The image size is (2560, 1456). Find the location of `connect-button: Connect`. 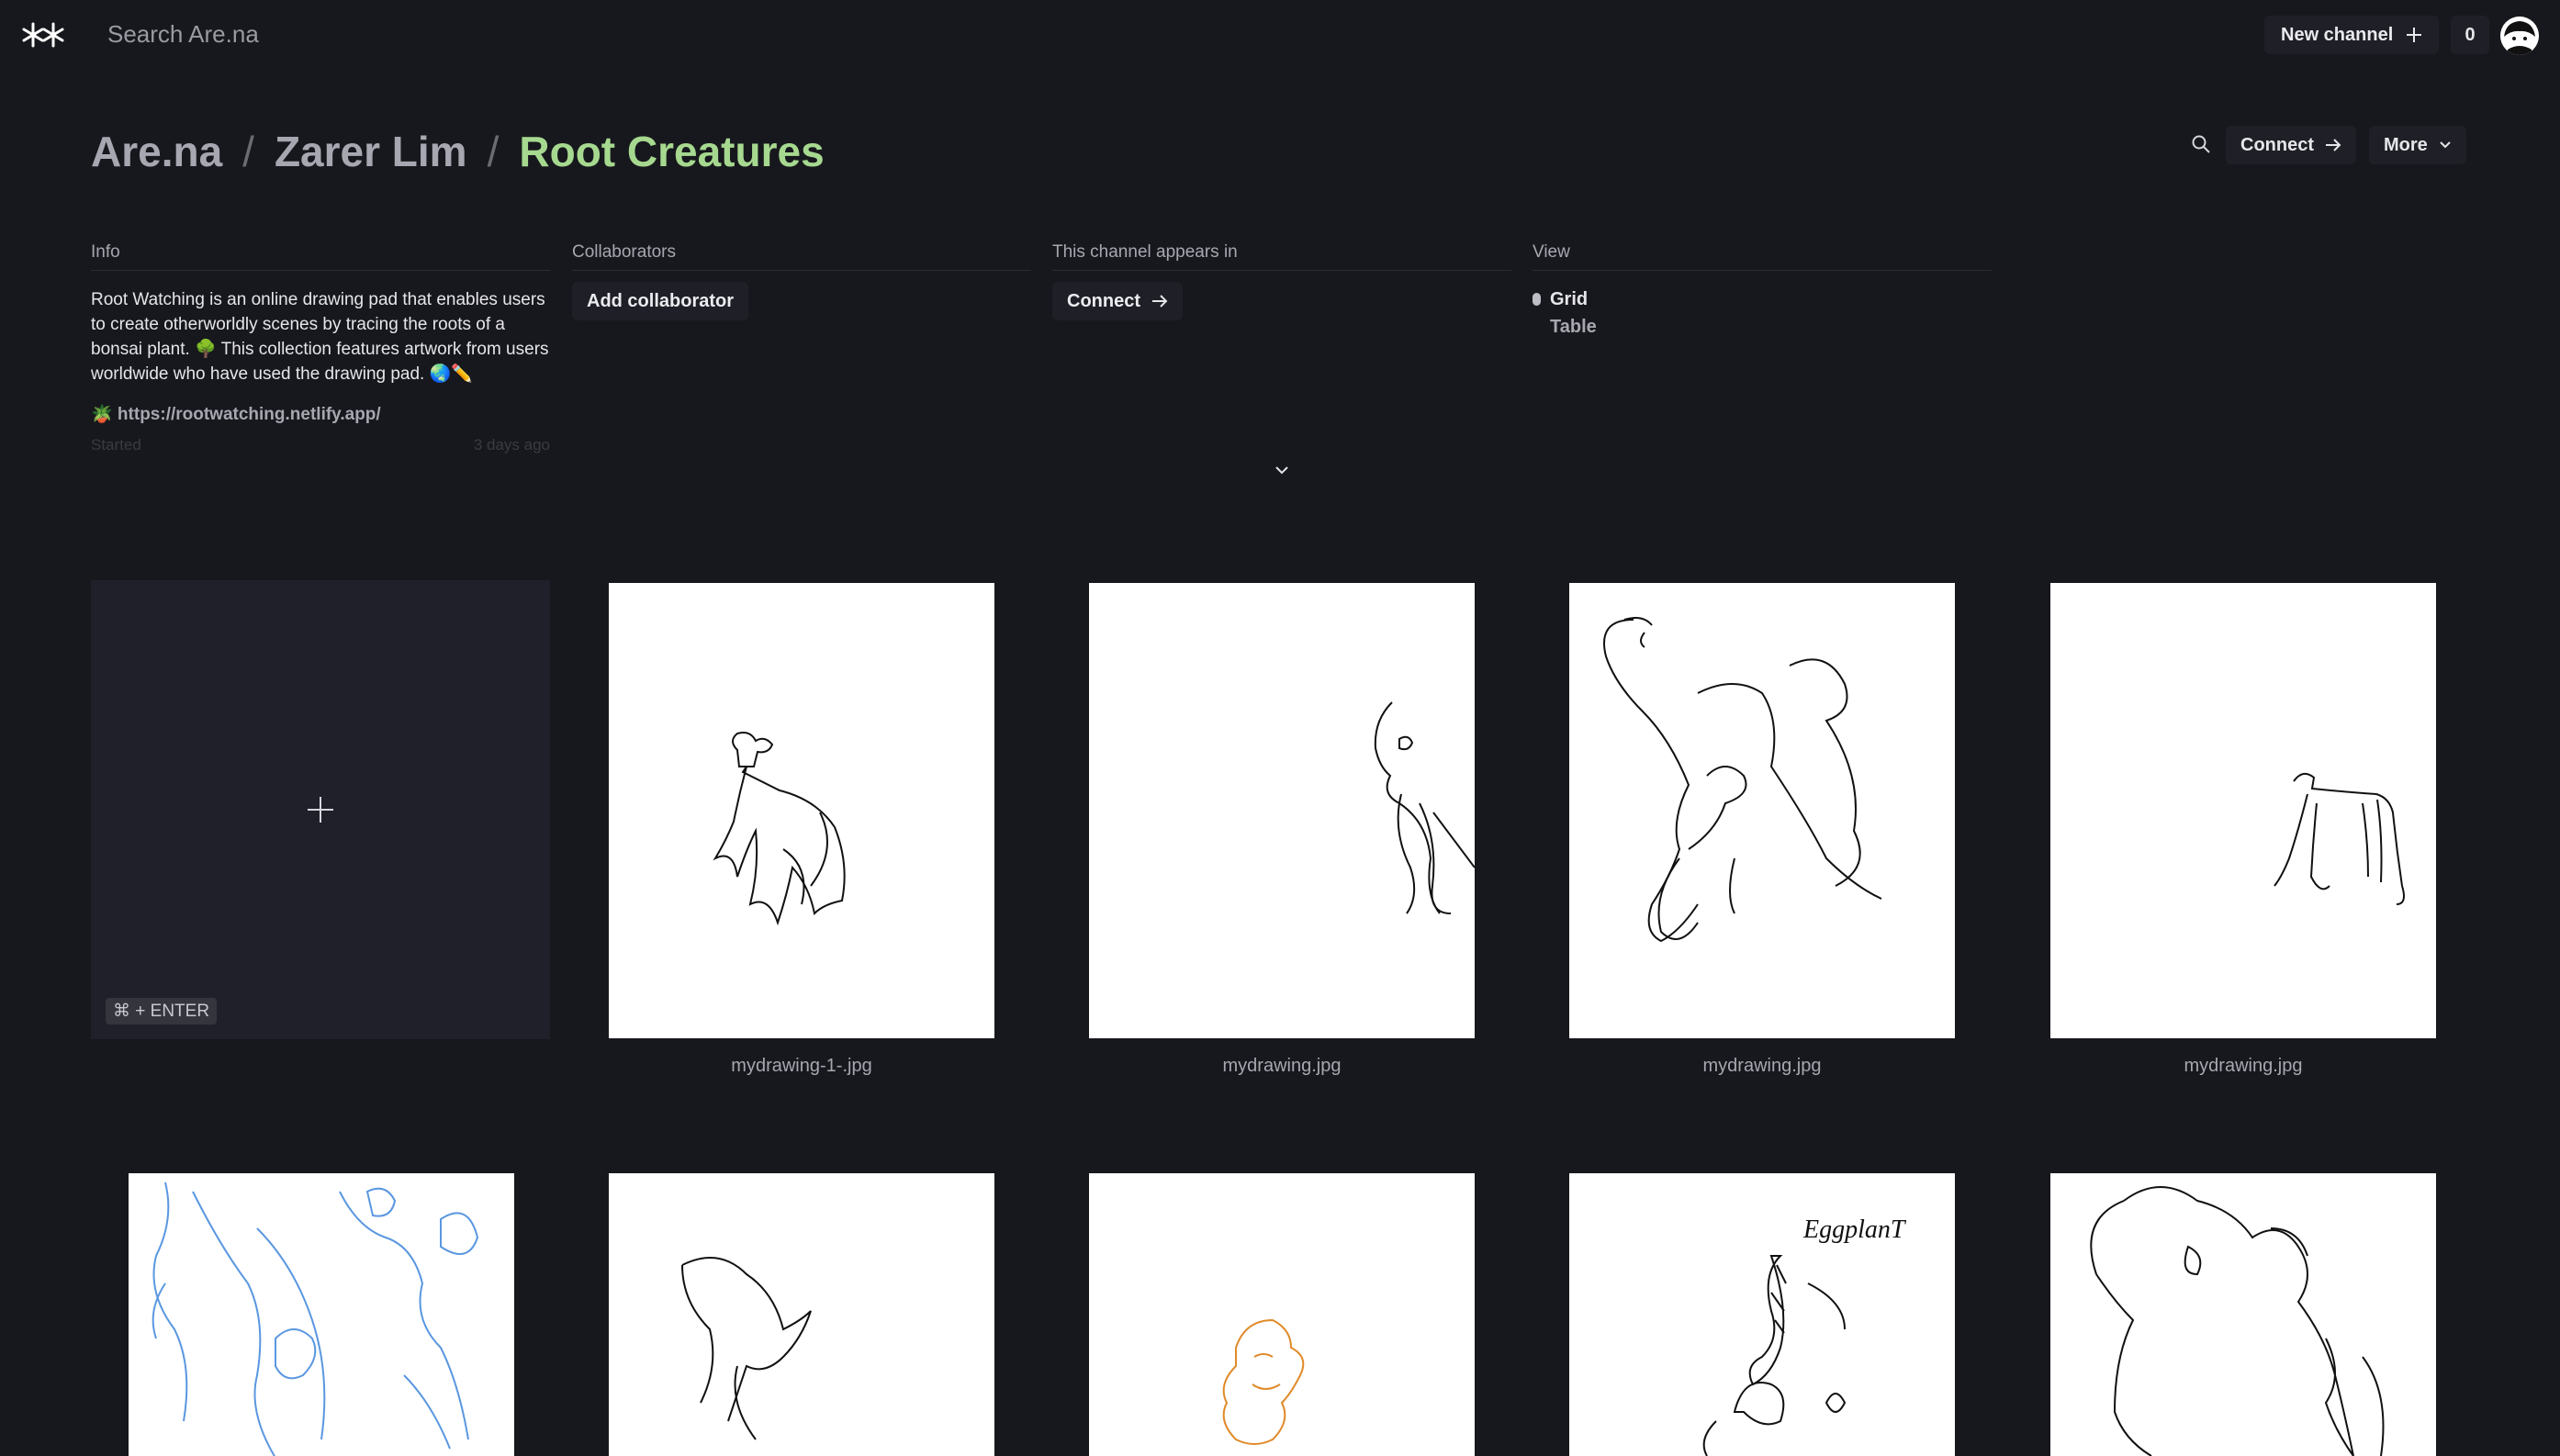

connect-button: Connect is located at coordinates (2291, 145).